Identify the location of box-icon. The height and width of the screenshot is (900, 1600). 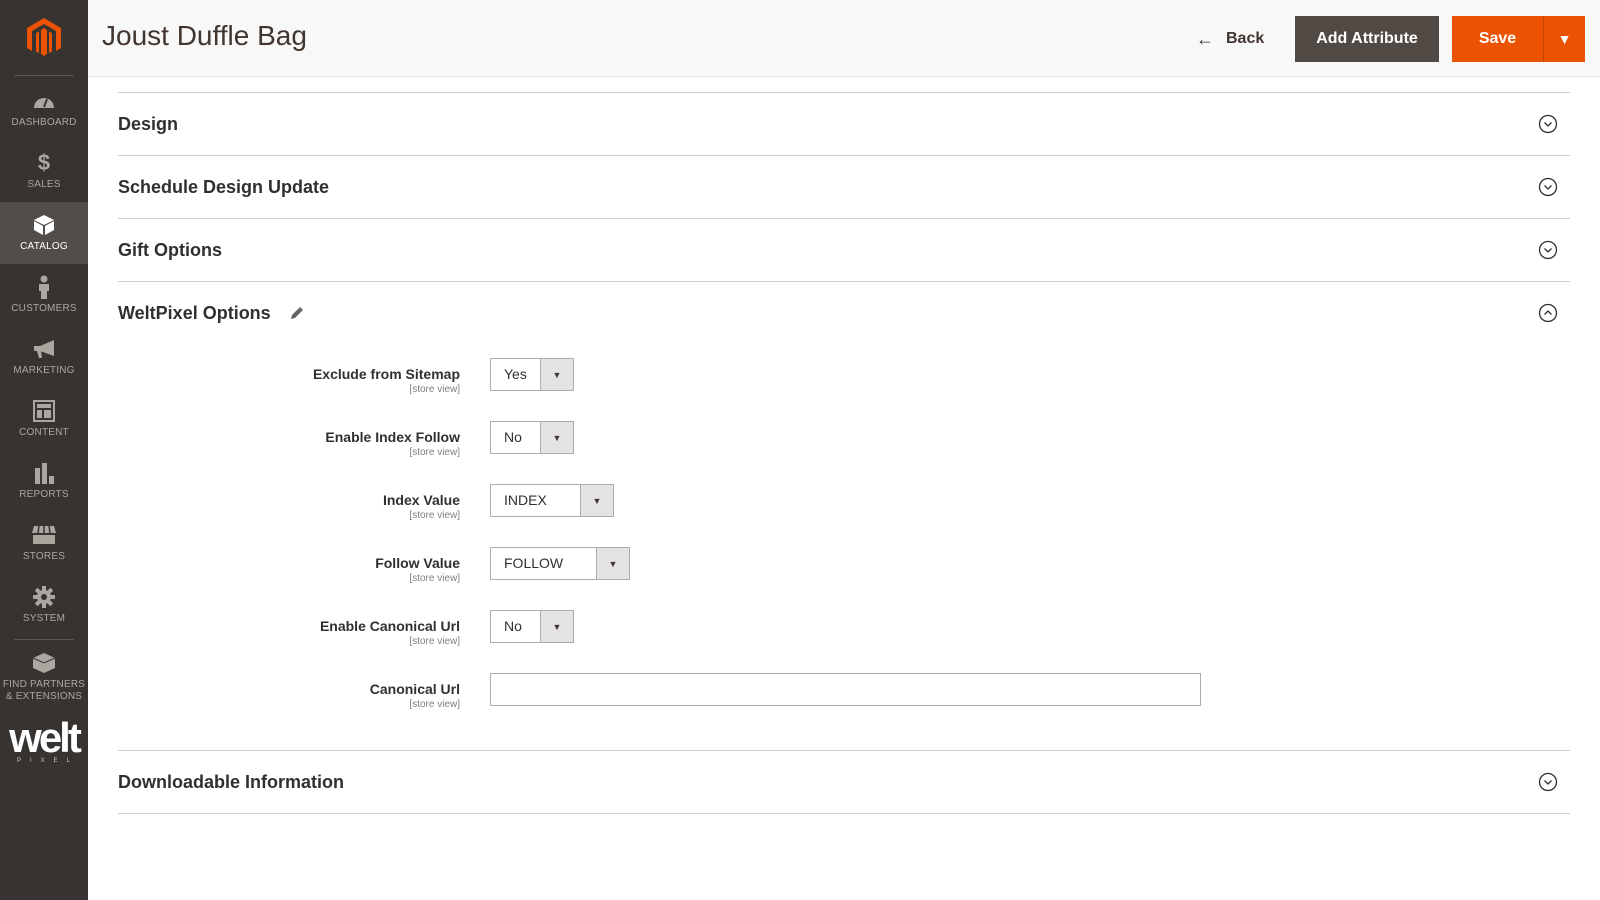
(44, 225).